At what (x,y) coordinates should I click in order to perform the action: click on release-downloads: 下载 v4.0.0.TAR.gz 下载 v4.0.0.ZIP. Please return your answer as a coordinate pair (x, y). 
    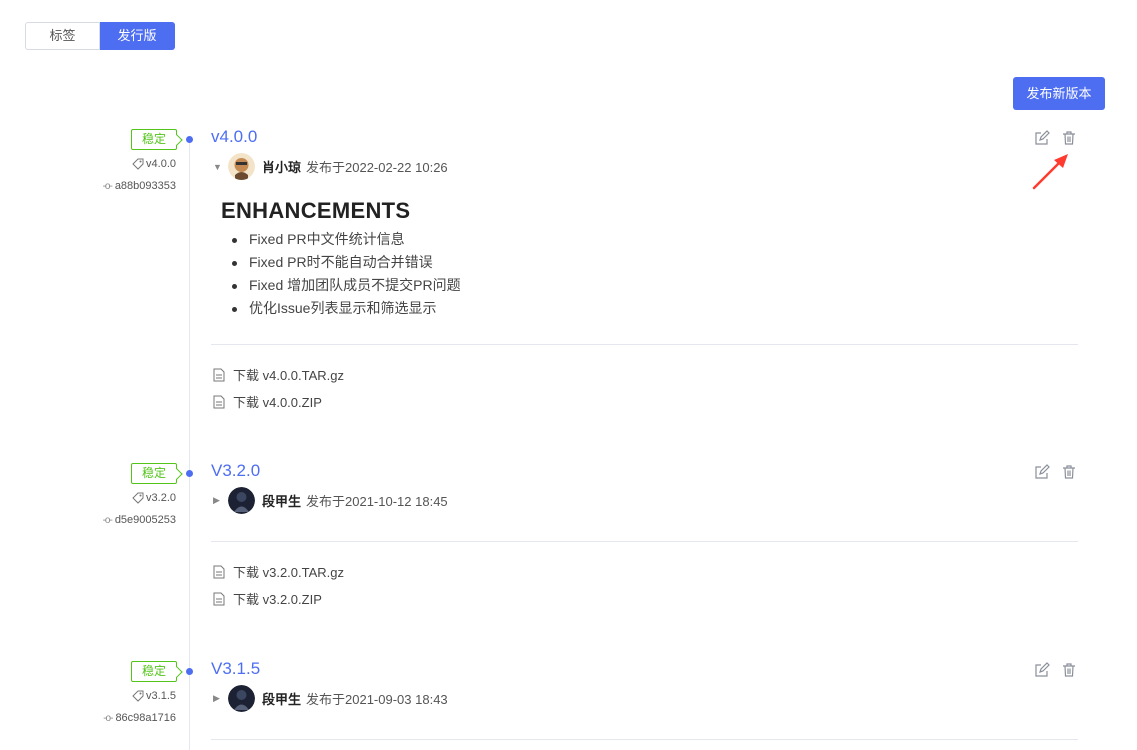
    Looking at the image, I should click on (278, 388).